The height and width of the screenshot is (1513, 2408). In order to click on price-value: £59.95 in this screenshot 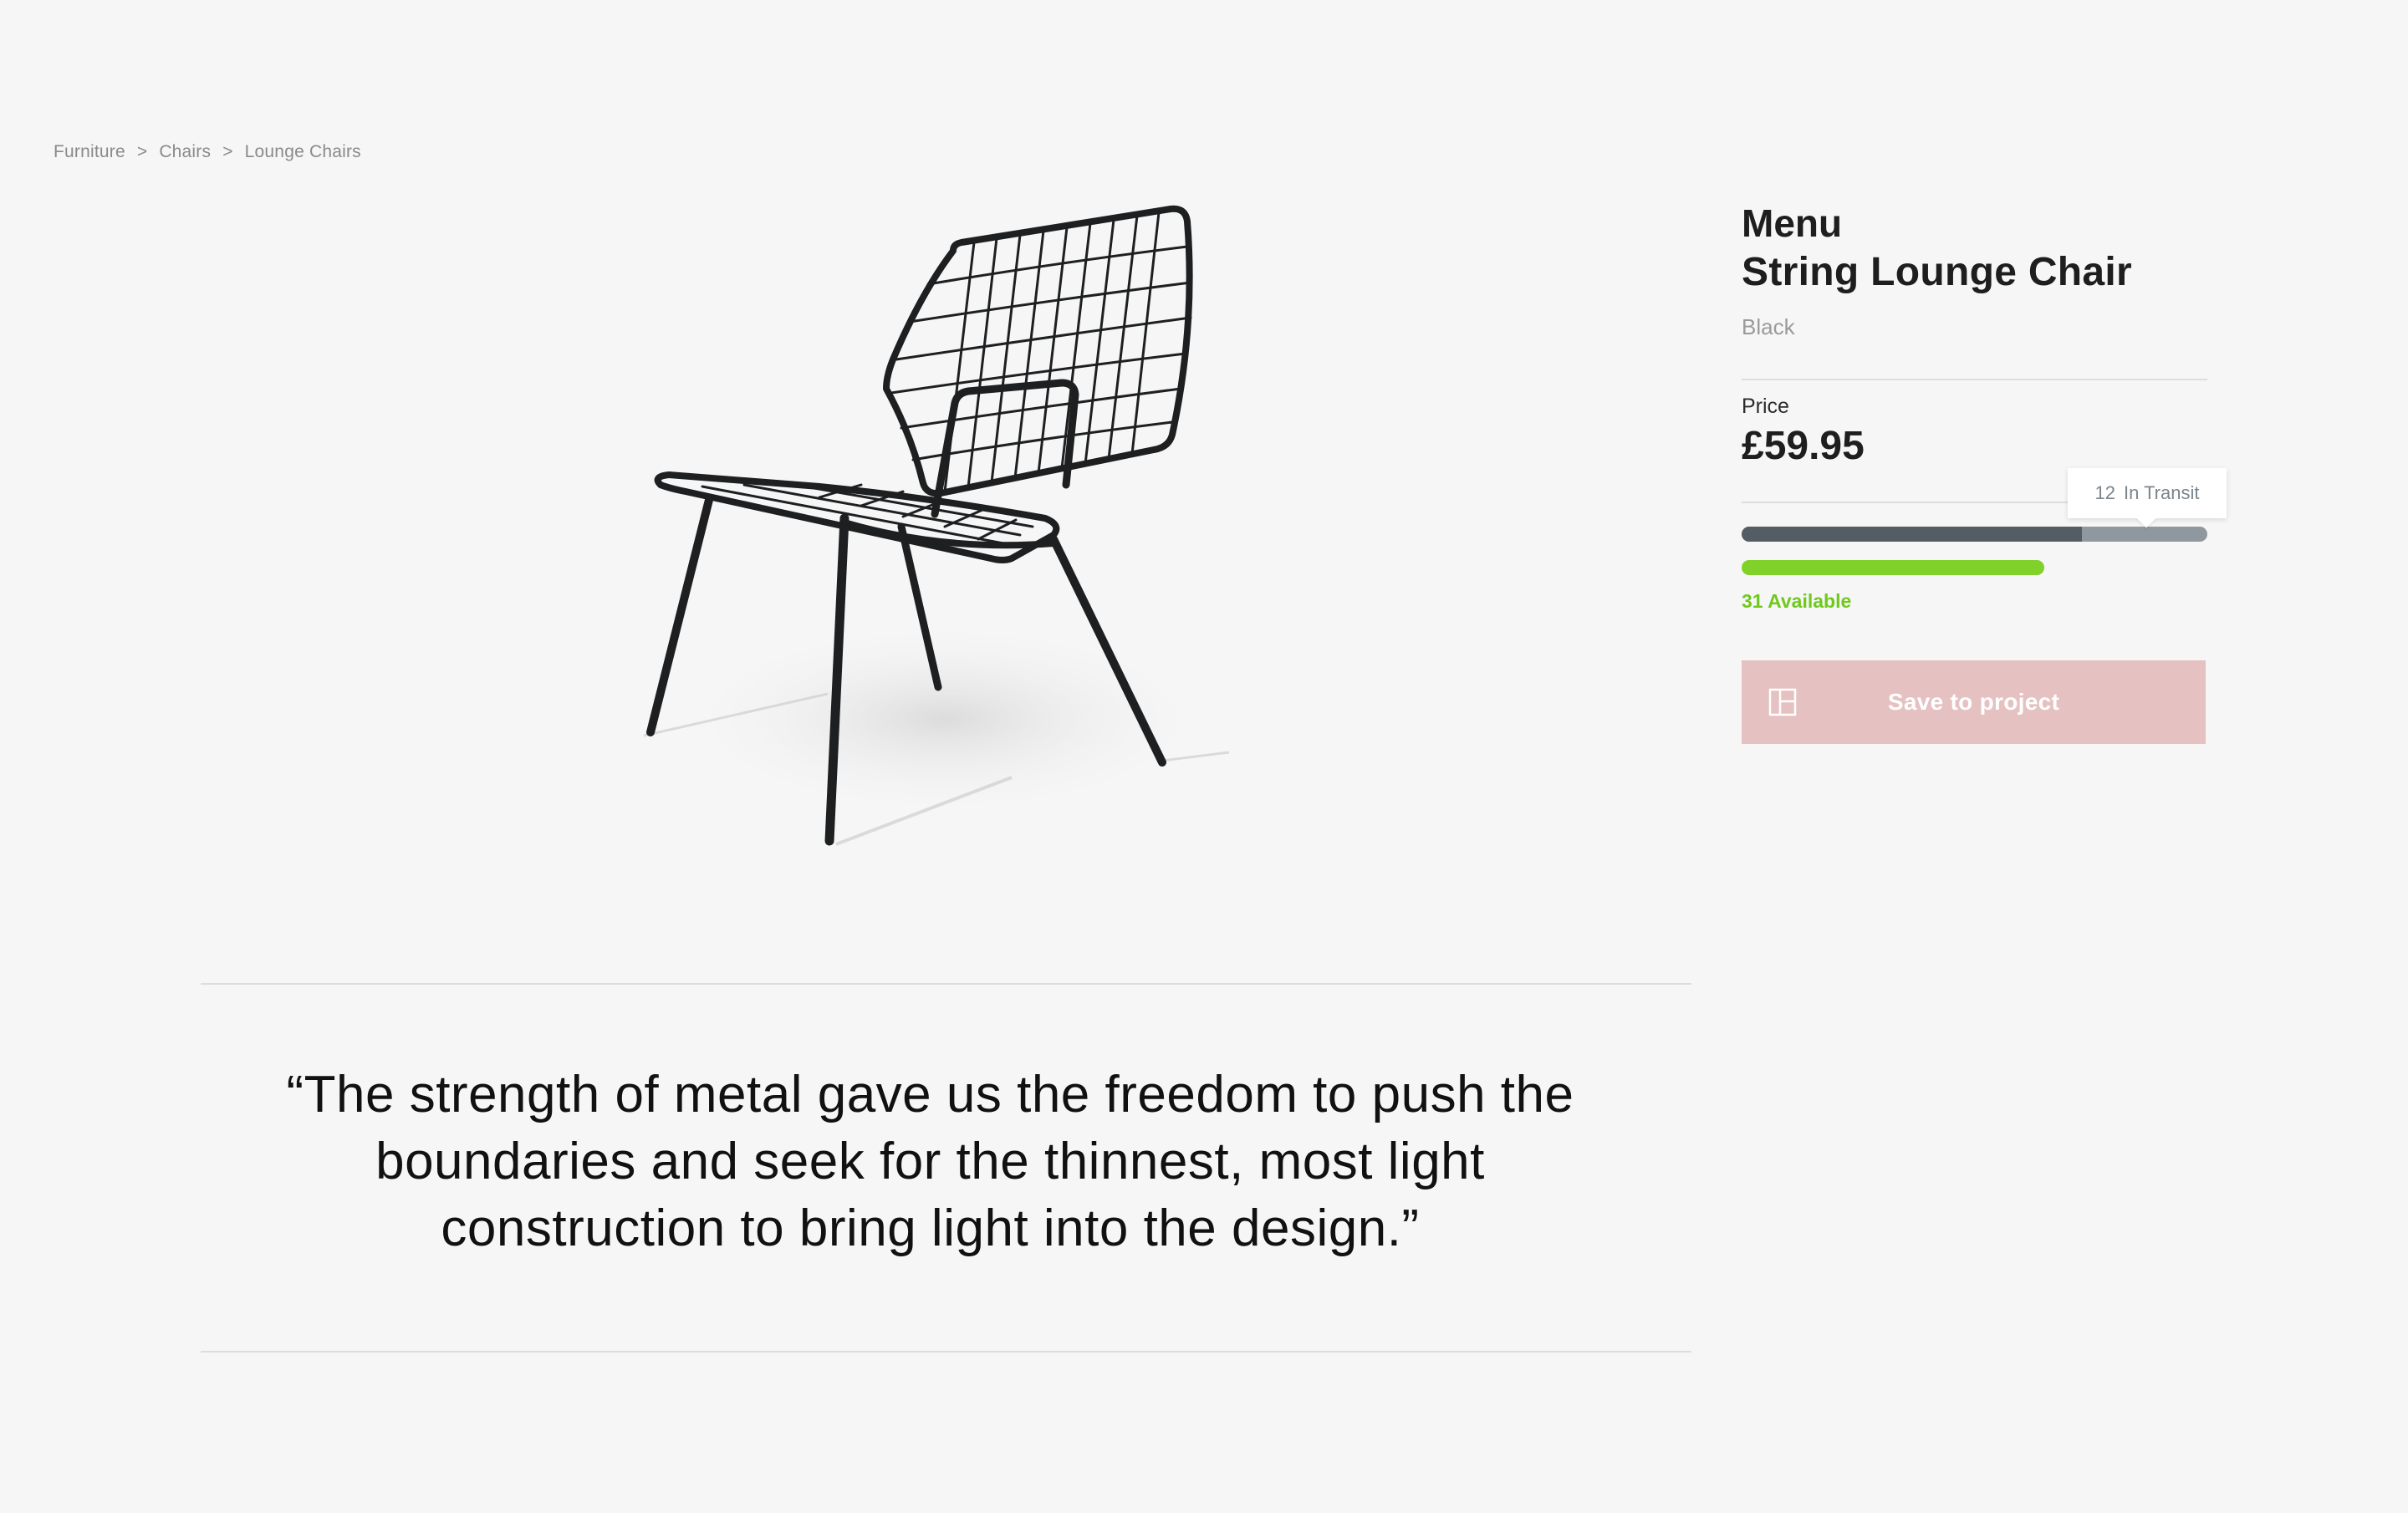, I will do `click(1804, 446)`.